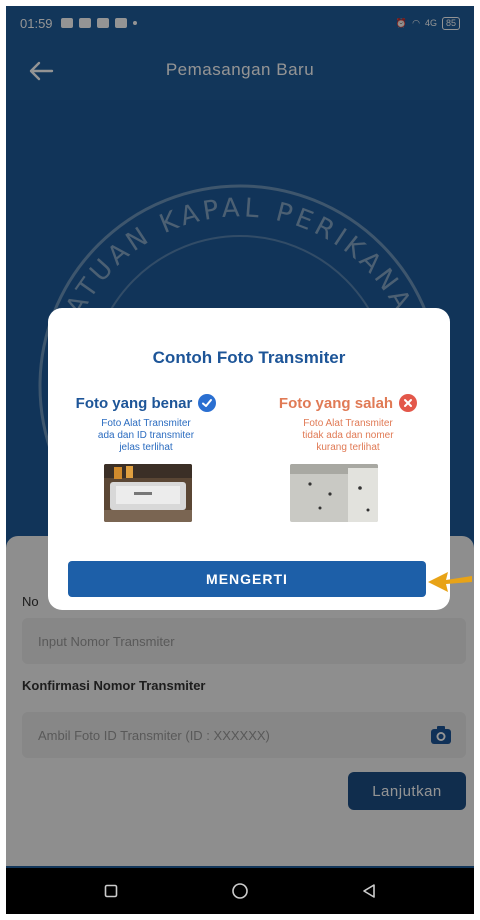 Image resolution: width=480 pixels, height=920 pixels. I want to click on cross-icon, so click(408, 403).